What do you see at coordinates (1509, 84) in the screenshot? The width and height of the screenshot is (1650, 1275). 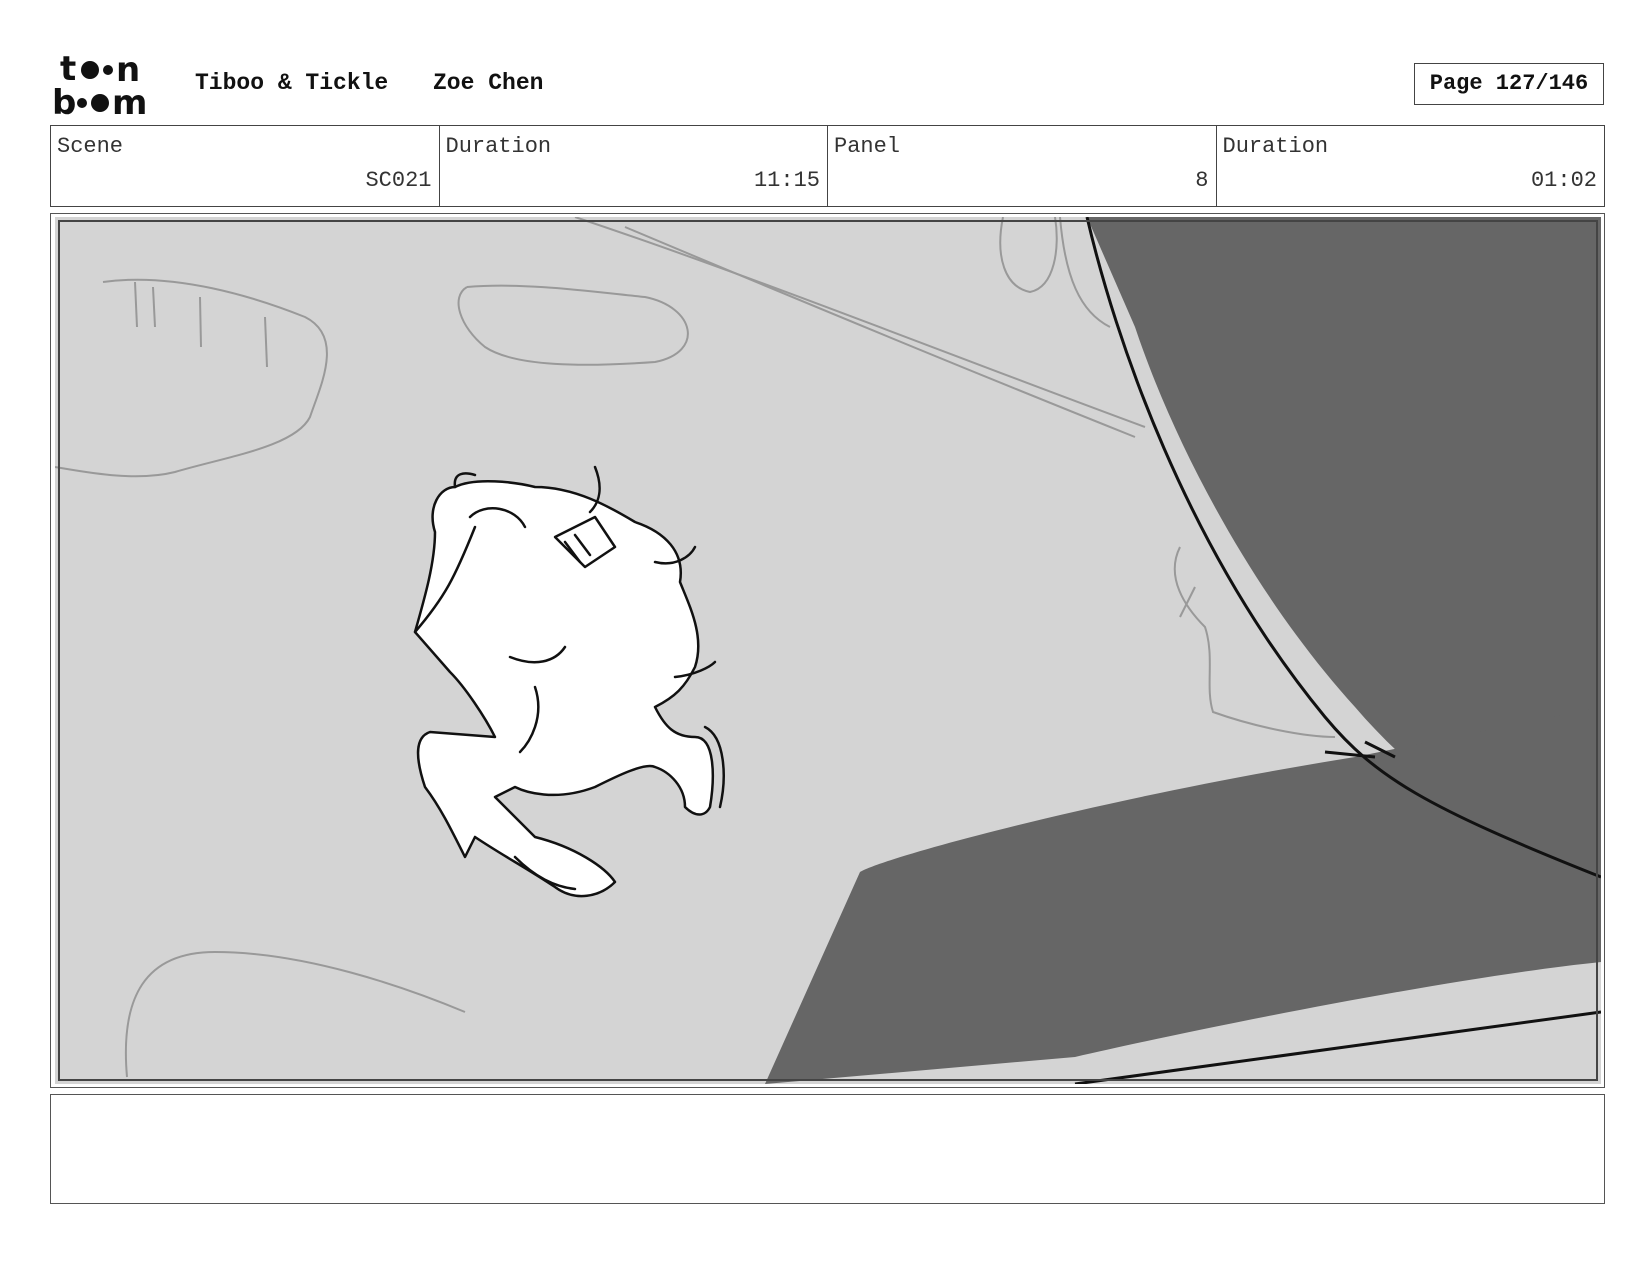 I see `page-number: Page 127/146` at bounding box center [1509, 84].